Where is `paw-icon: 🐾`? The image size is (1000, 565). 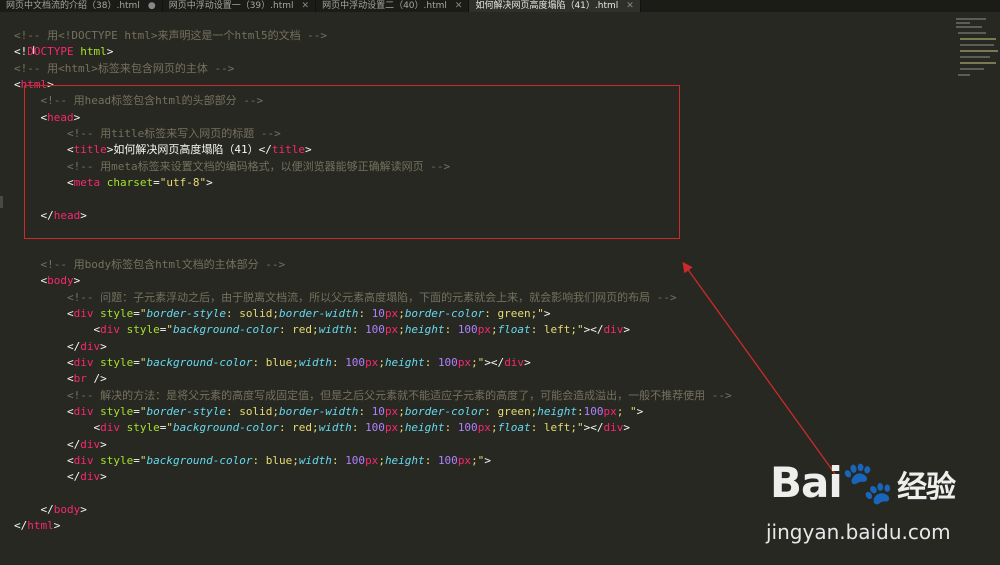 paw-icon: 🐾 is located at coordinates (867, 482).